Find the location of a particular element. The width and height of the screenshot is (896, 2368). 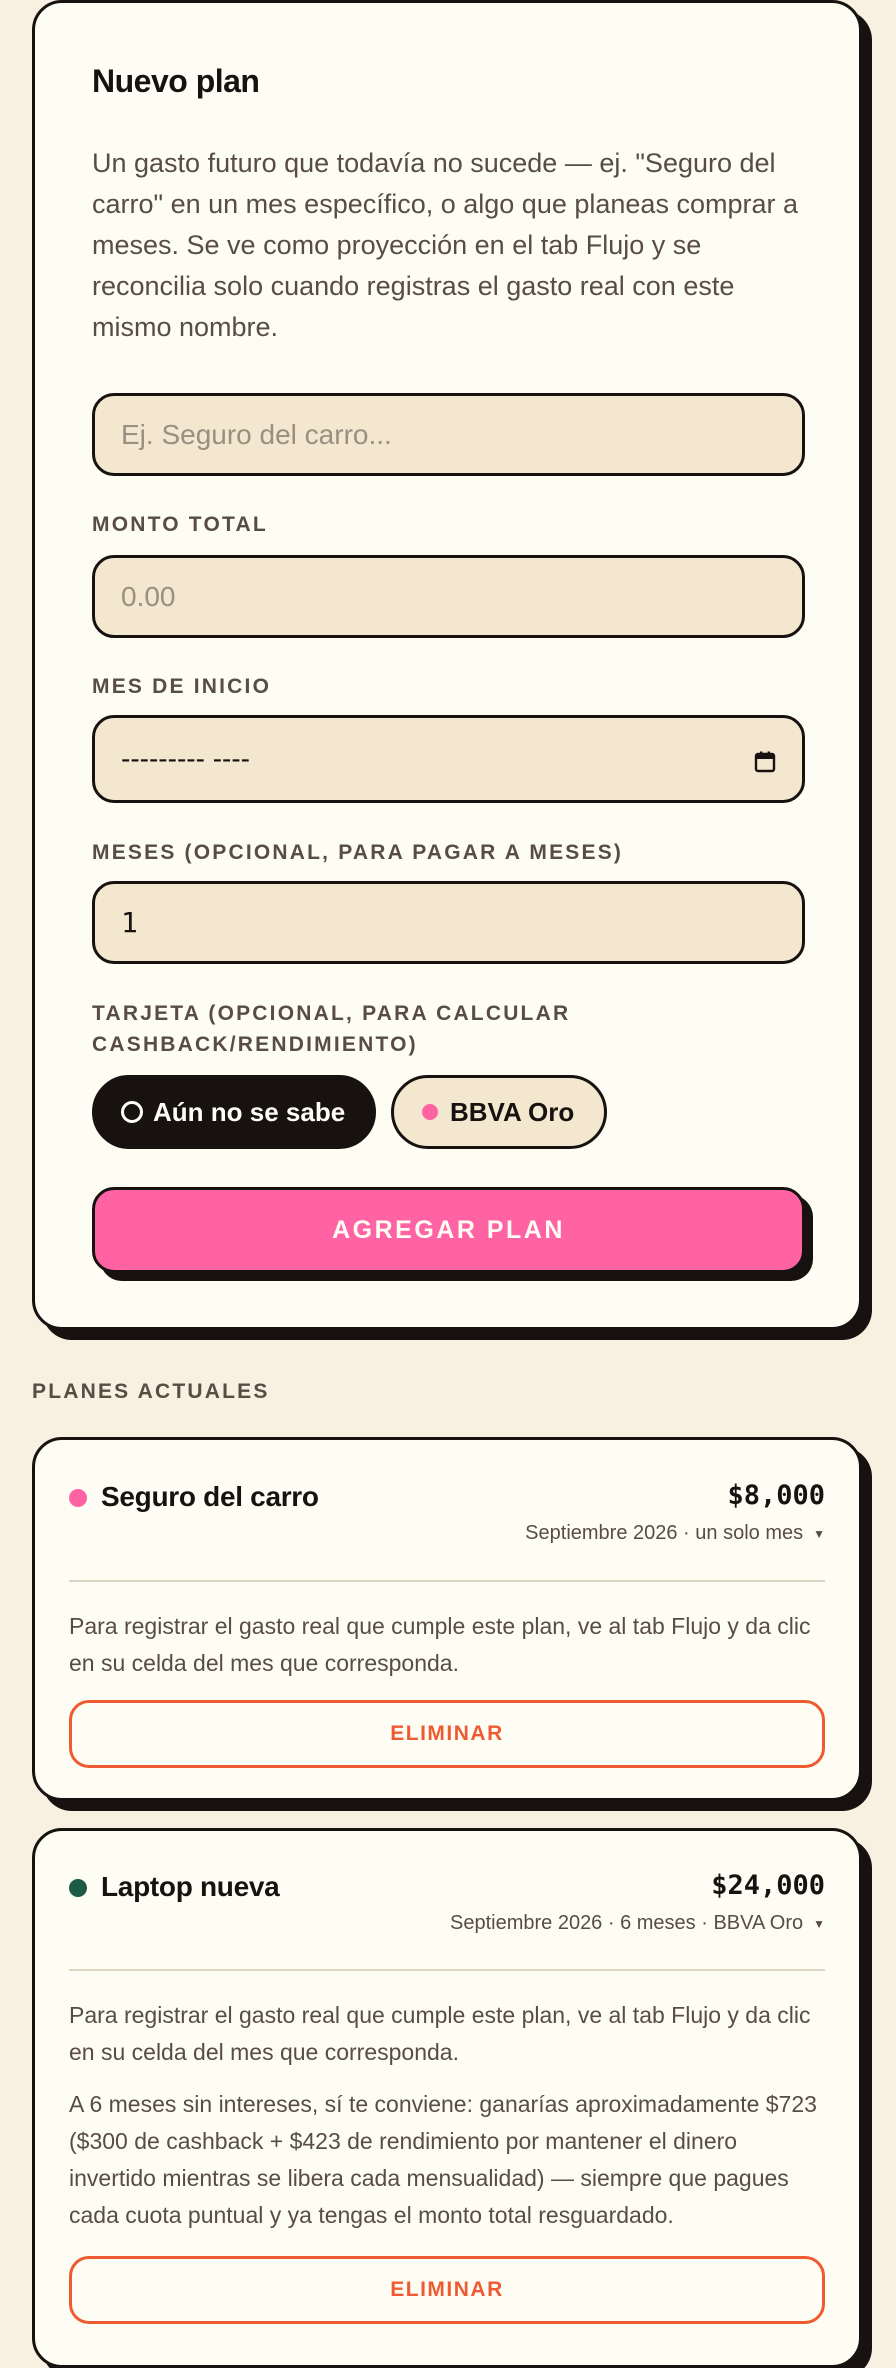

months-label: MESES (OPCIONAL, PARA PAGAR A MESES) is located at coordinates (358, 852).